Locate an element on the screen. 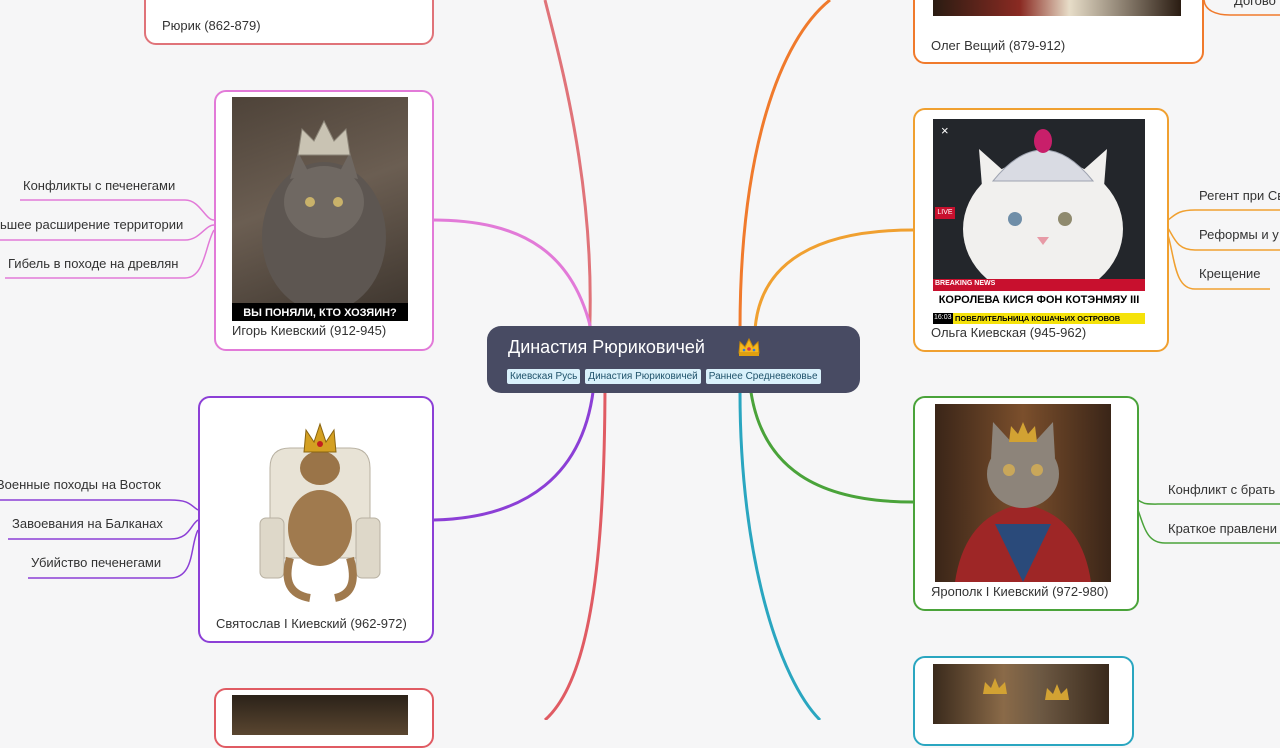 This screenshot has height=748, width=1280. svyatoslav-cat-throne-image is located at coordinates (320, 506).